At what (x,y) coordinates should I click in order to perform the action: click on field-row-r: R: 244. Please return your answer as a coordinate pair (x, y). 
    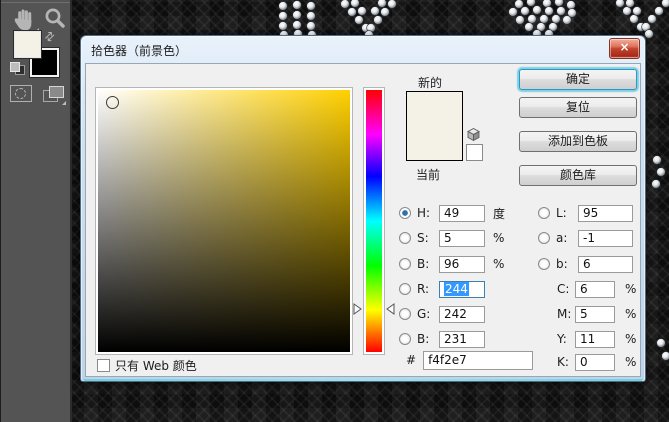
    Looking at the image, I should click on (442, 289).